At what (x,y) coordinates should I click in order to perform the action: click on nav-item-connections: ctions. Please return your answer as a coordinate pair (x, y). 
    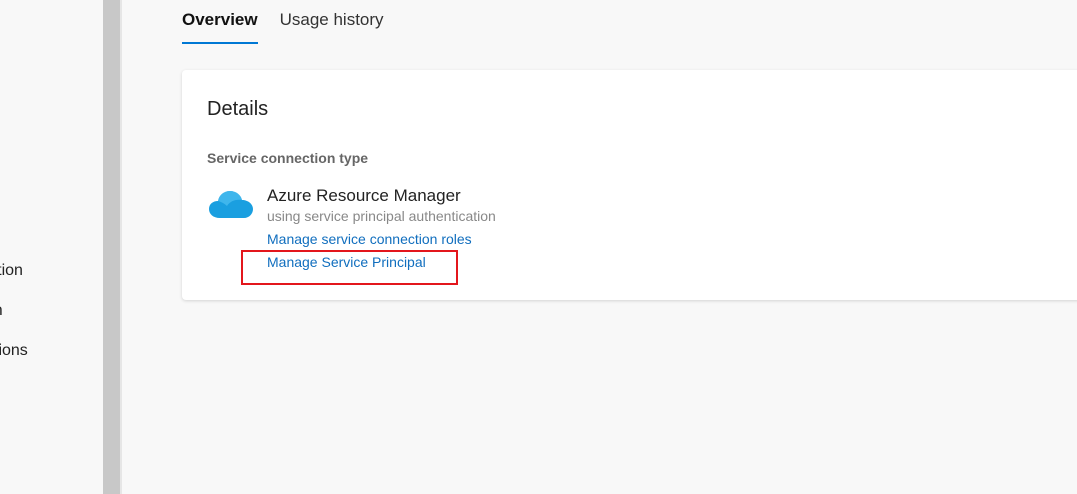
    Looking at the image, I should click on (14, 351).